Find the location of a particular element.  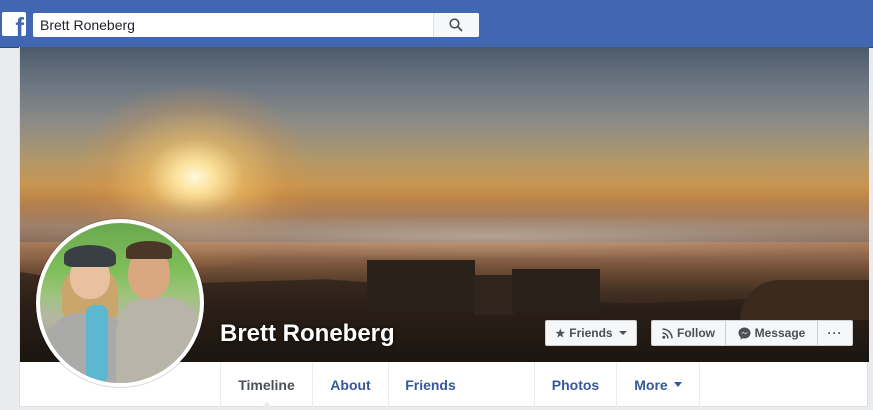

search-button is located at coordinates (456, 25).